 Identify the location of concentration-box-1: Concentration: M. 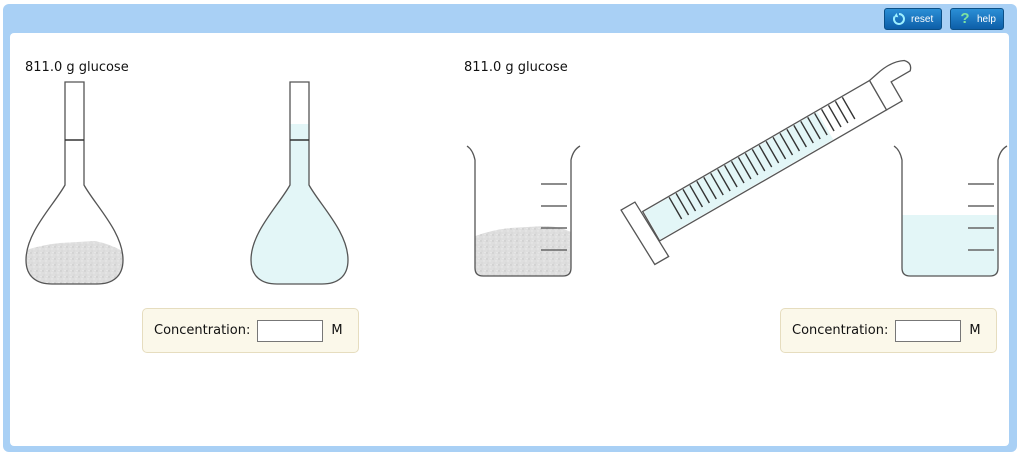
(250, 330).